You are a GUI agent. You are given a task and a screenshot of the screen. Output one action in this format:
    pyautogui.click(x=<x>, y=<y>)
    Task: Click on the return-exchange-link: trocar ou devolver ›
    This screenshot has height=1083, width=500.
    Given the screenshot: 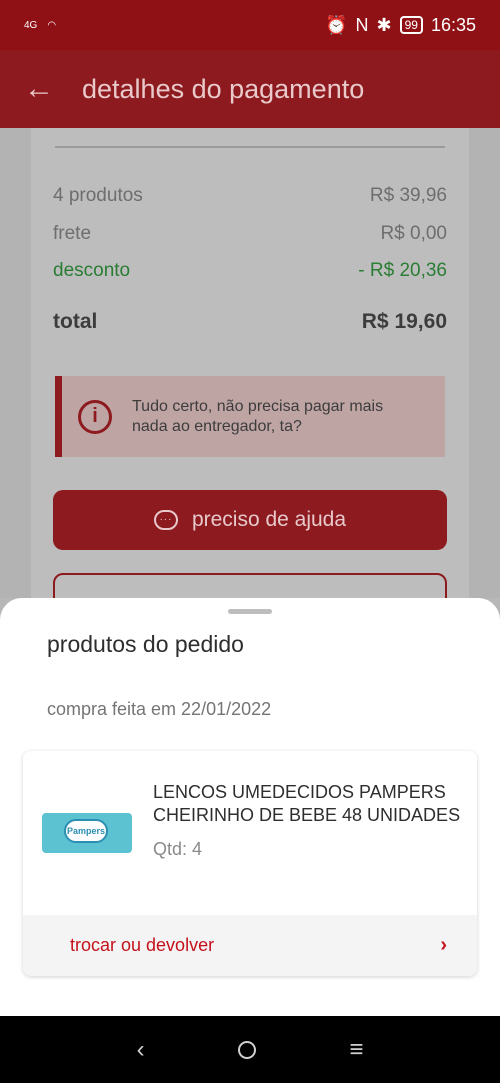 What is the action you would take?
    pyautogui.click(x=250, y=945)
    